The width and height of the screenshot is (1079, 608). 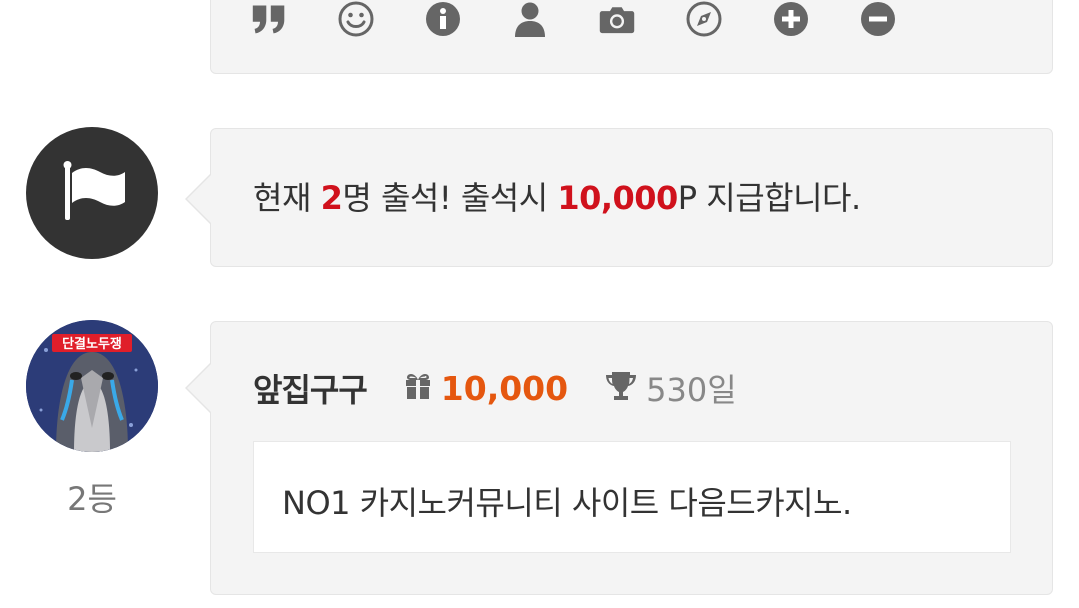 I want to click on camera-icon, so click(x=617, y=19).